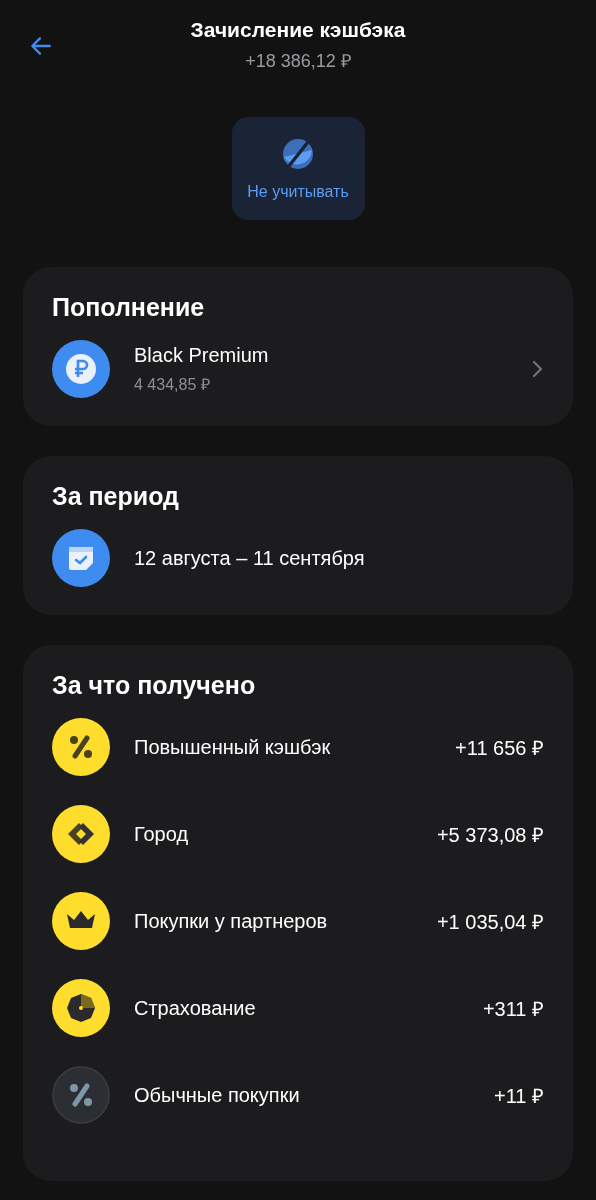 The image size is (596, 1200). I want to click on crossed-circle-icon, so click(298, 153).